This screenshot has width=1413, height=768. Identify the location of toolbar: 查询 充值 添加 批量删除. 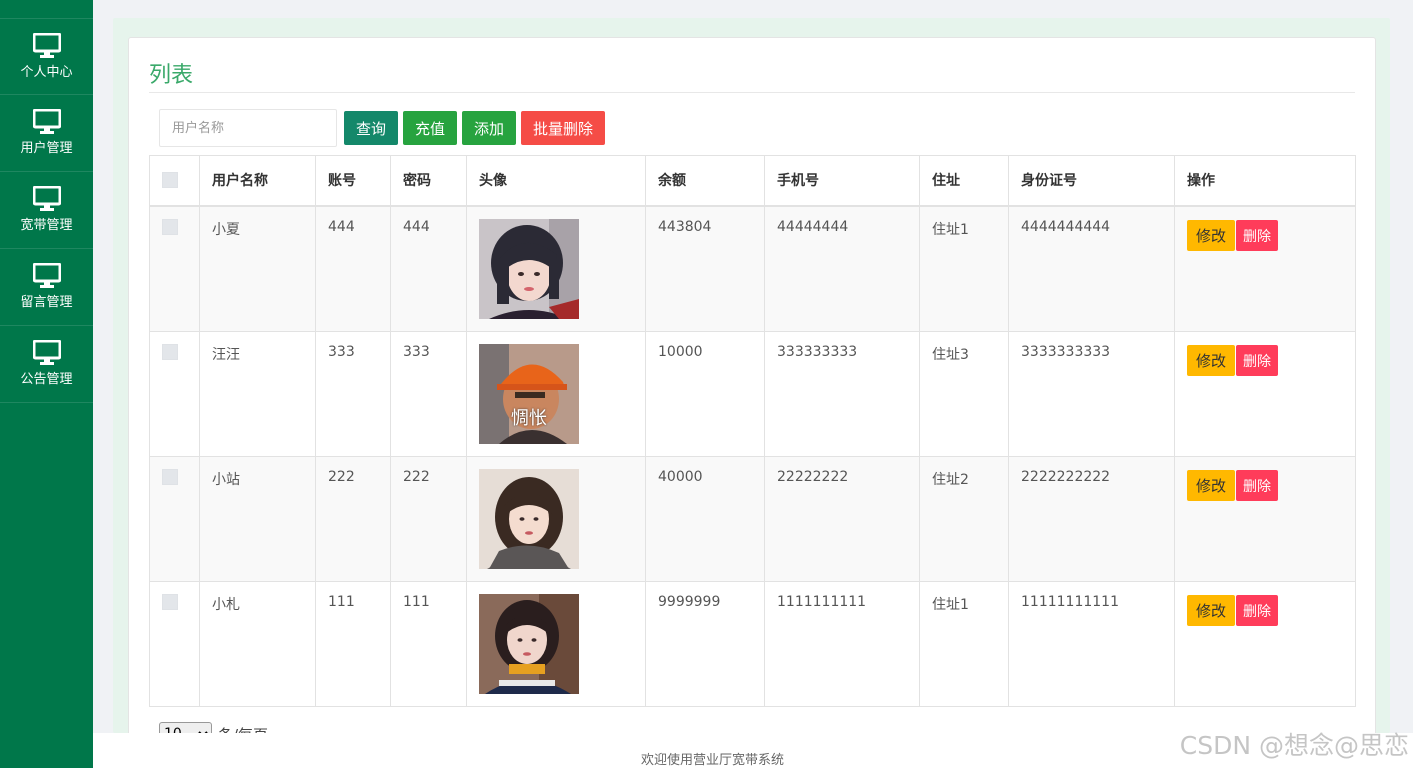
(384, 128).